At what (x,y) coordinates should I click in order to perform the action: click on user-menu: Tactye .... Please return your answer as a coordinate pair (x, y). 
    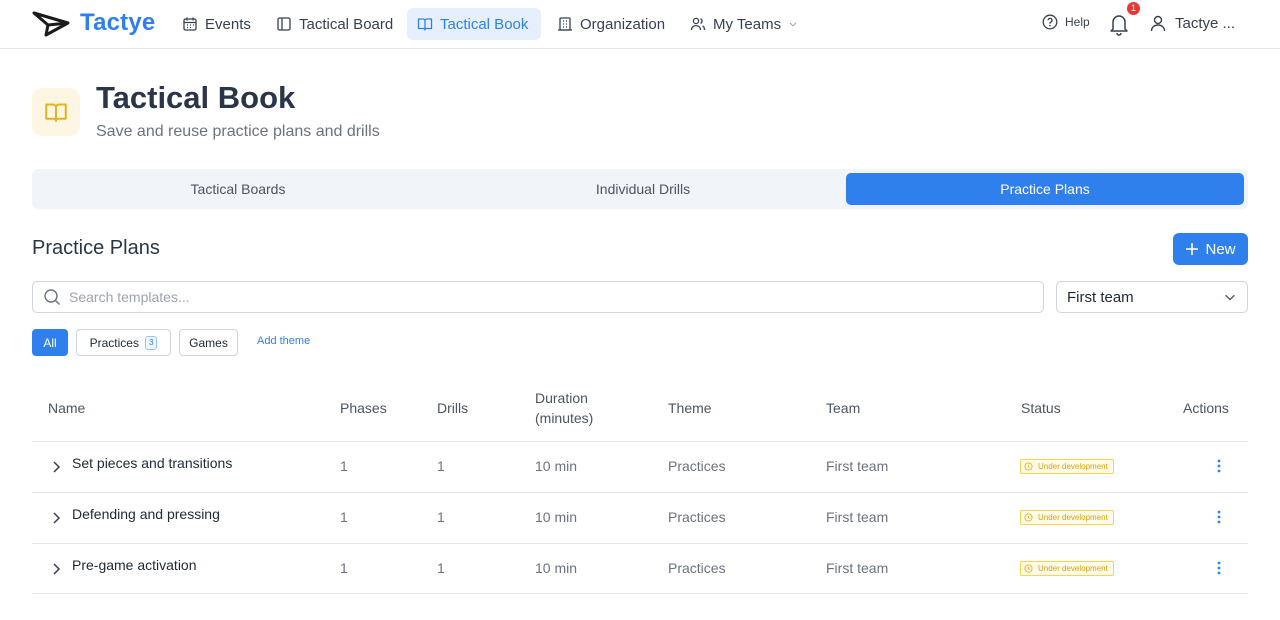
    Looking at the image, I should click on (1192, 23).